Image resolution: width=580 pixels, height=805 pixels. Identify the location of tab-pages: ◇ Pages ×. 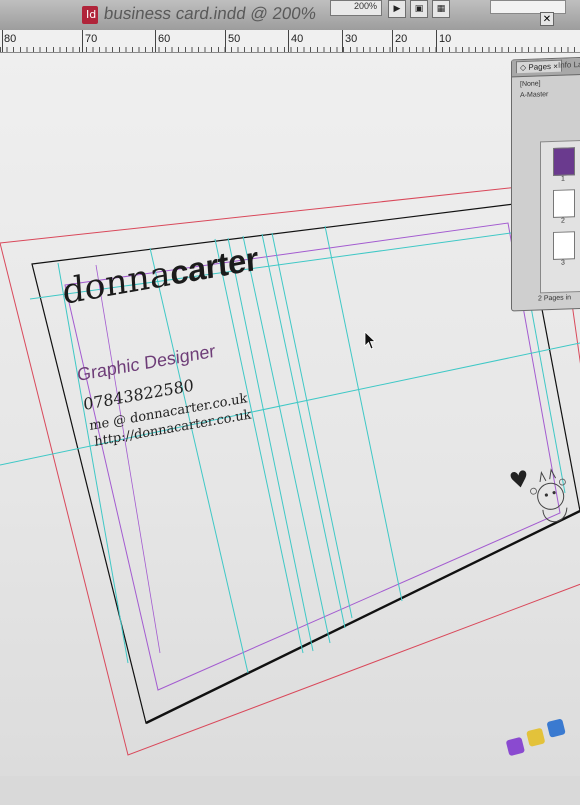
(539, 66).